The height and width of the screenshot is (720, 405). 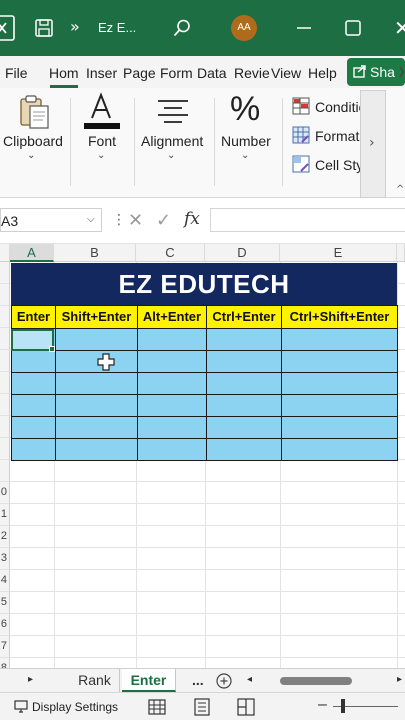 What do you see at coordinates (5, 559) in the screenshot?
I see `row-header: 3` at bounding box center [5, 559].